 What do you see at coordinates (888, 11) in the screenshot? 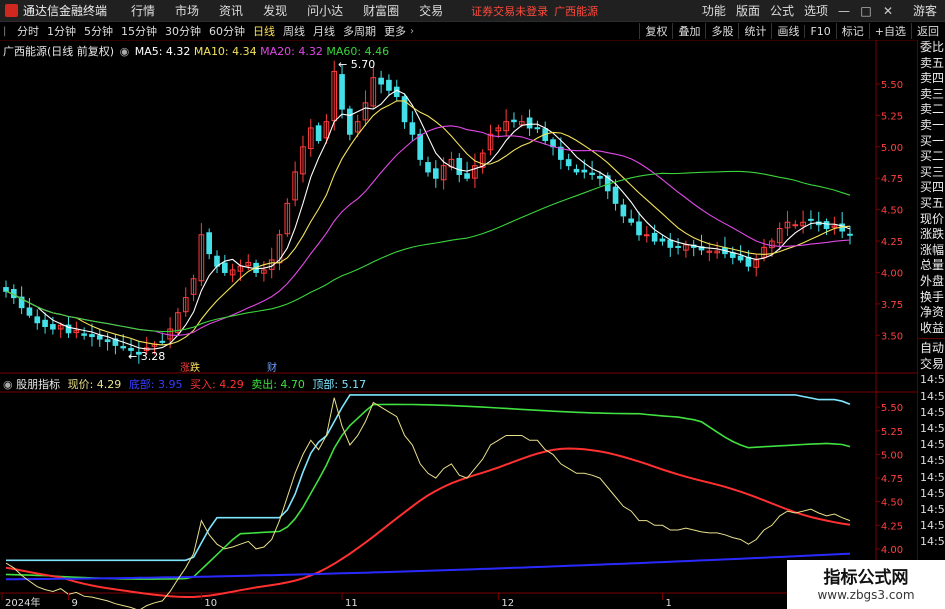
I see `close-icon: ✕` at bounding box center [888, 11].